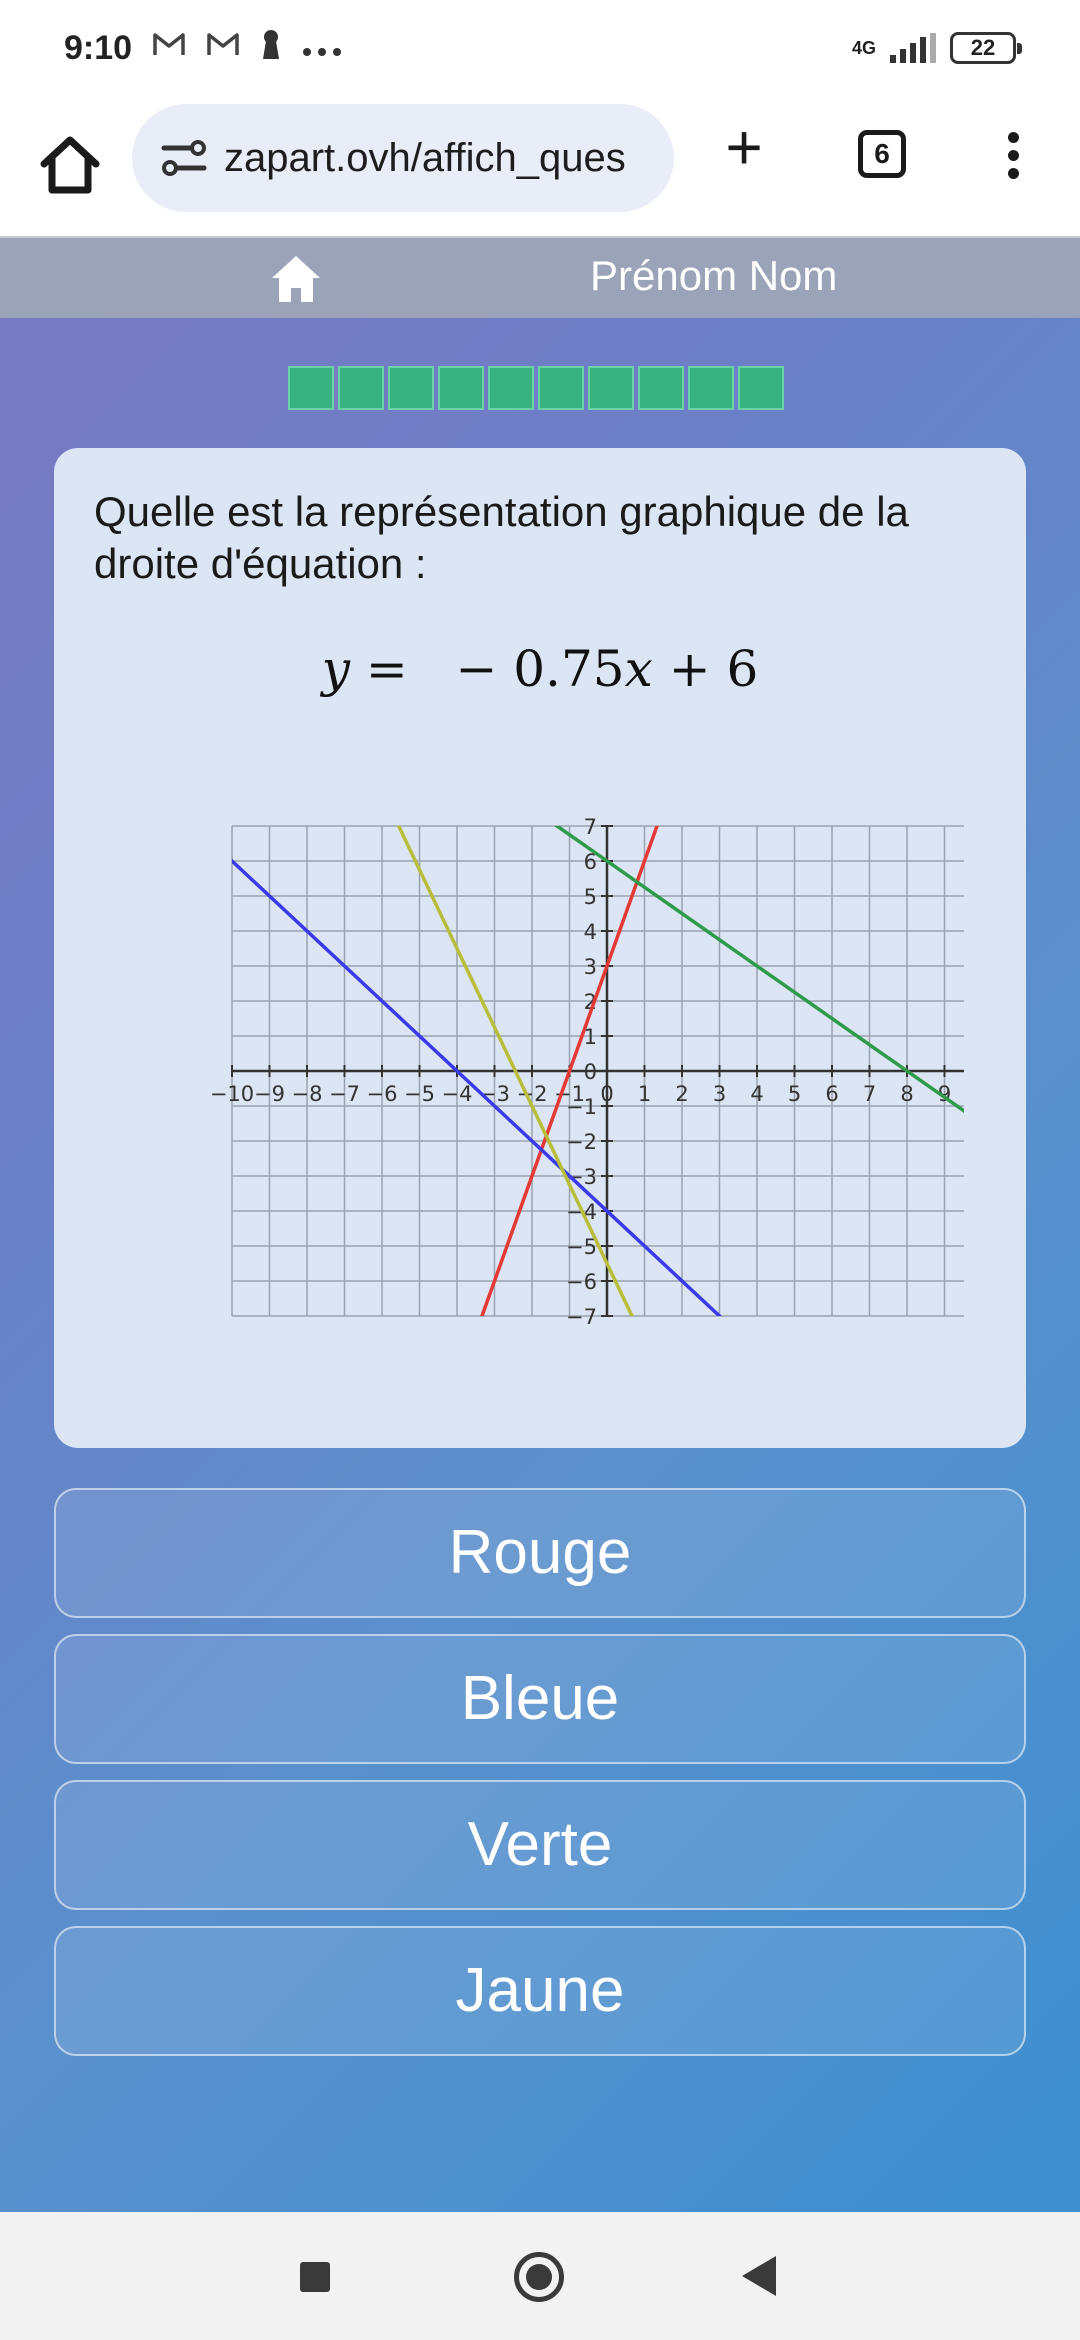  What do you see at coordinates (232, 1094) in the screenshot?
I see `x-tick-label: −10` at bounding box center [232, 1094].